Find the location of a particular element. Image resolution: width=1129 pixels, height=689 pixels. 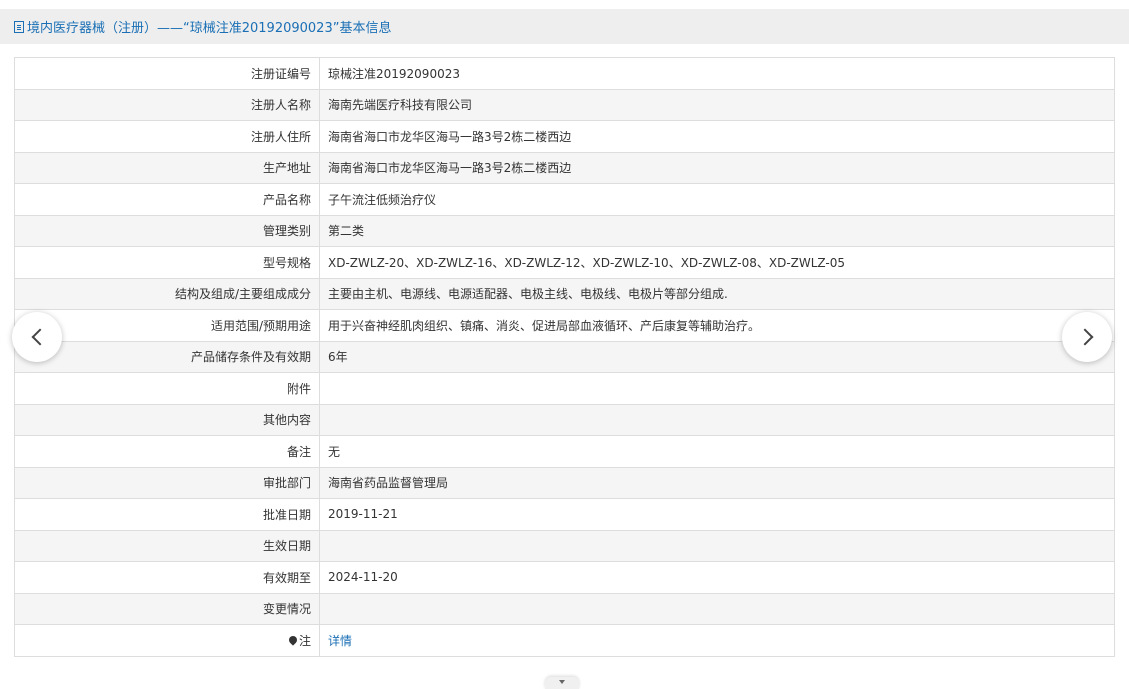

row-label: 生产地址 is located at coordinates (167, 167).